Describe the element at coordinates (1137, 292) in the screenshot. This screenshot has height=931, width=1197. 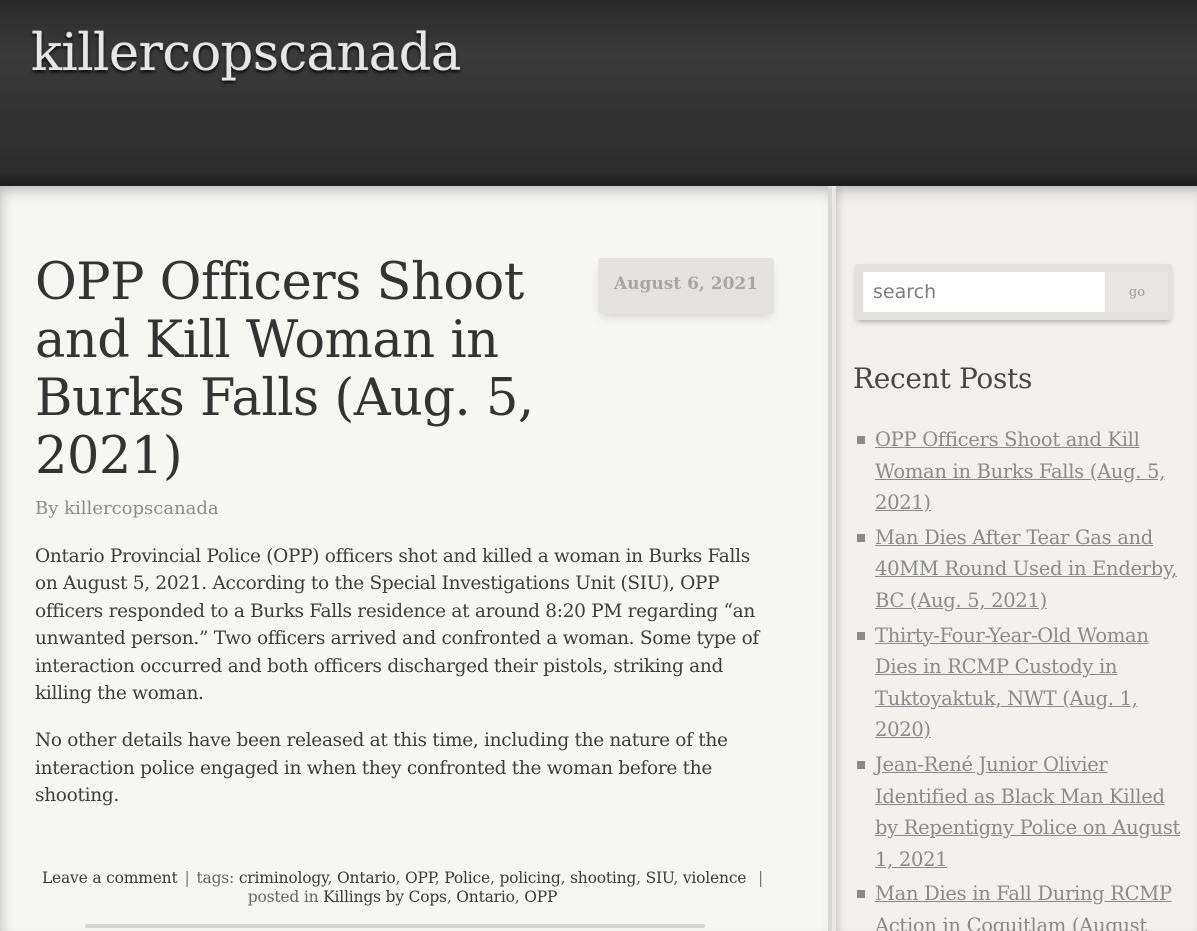
I see `search-go-button: go` at that location.